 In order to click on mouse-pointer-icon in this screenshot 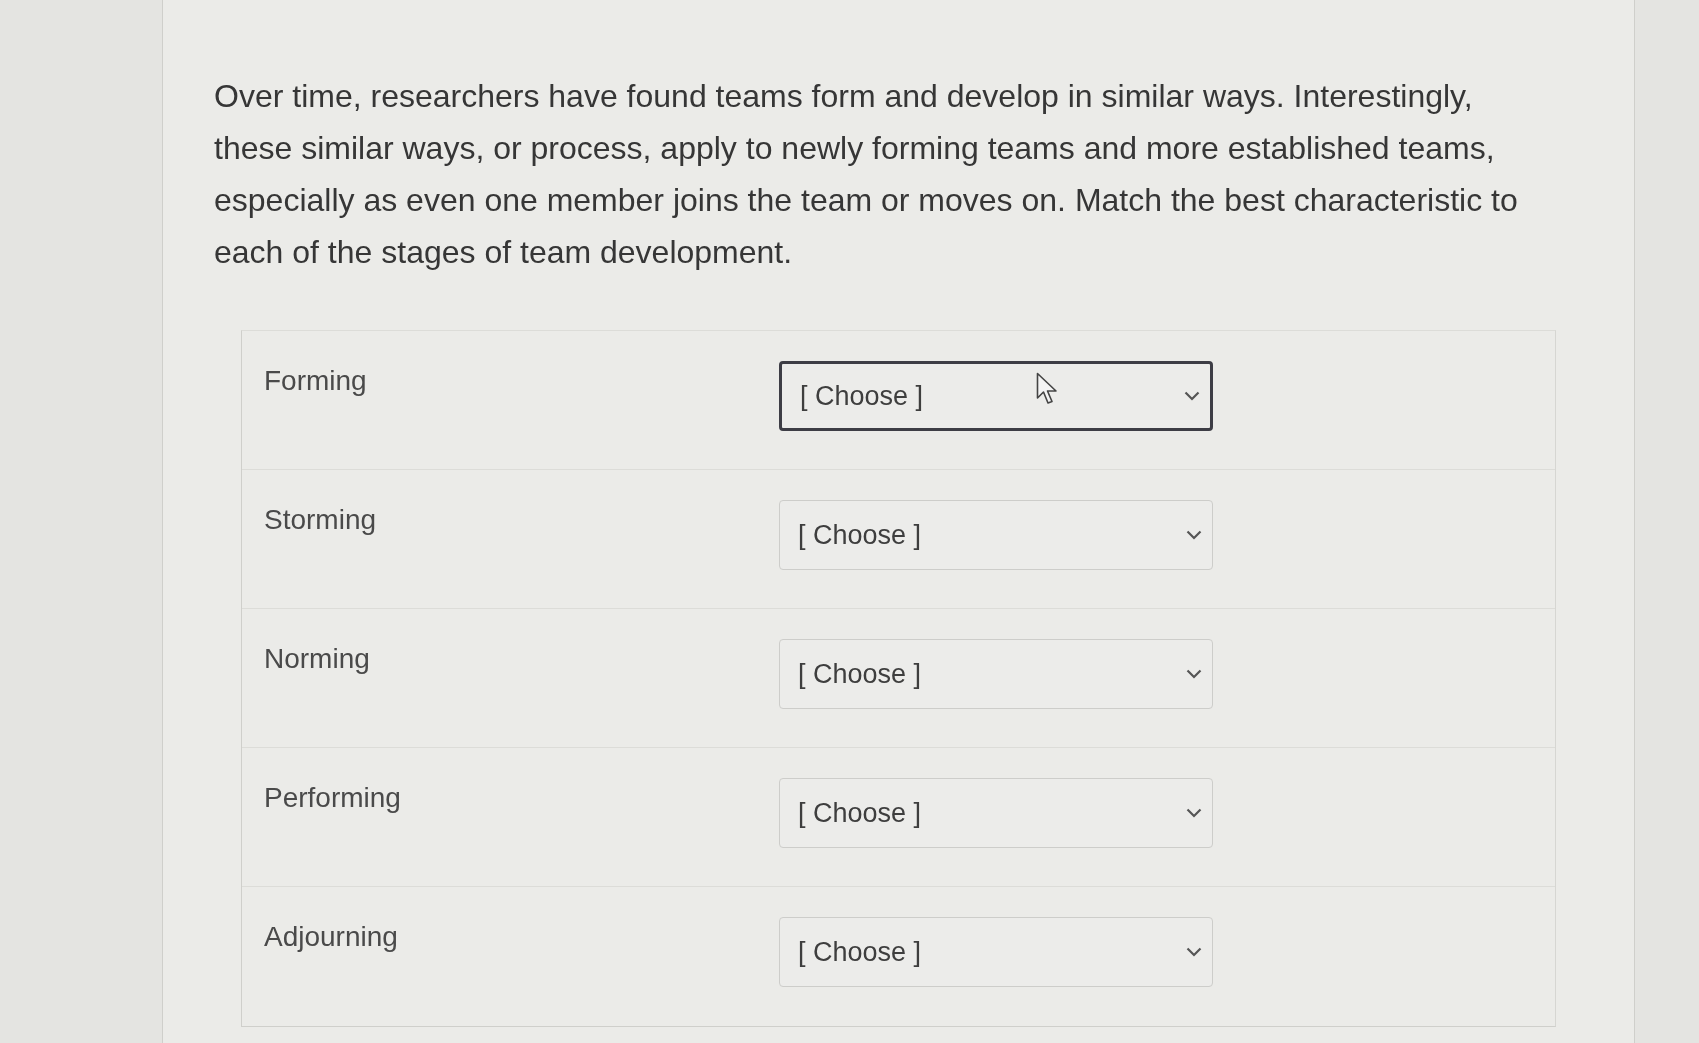, I will do `click(1047, 389)`.